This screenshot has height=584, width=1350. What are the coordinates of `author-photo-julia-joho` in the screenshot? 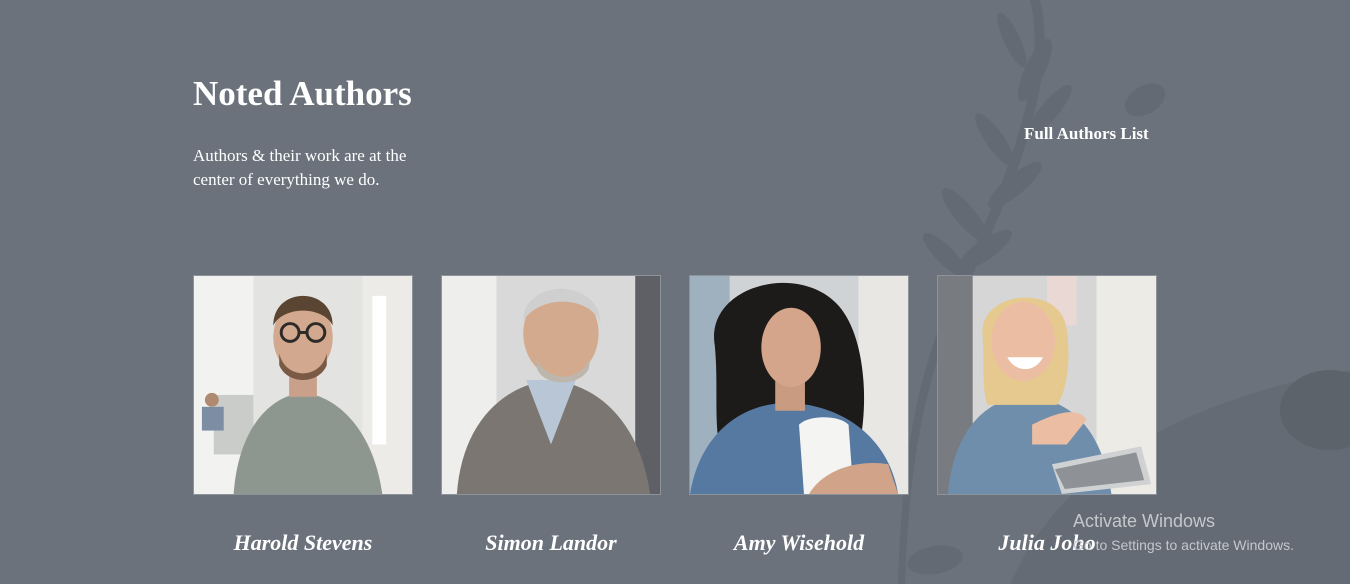 It's located at (1047, 385).